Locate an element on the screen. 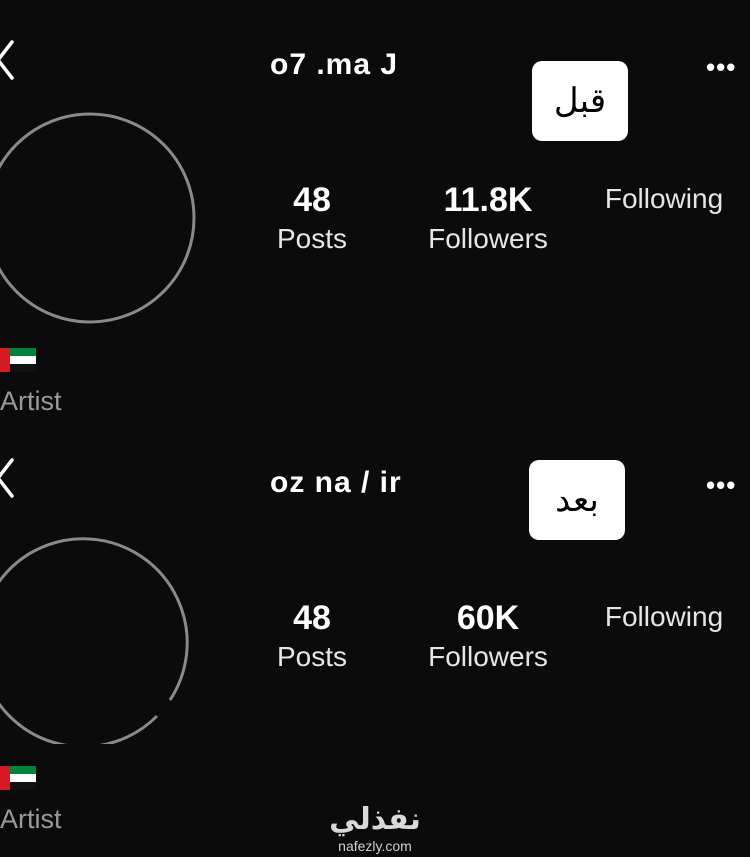  followers-stat: 11.8K Followers is located at coordinates (488, 219).